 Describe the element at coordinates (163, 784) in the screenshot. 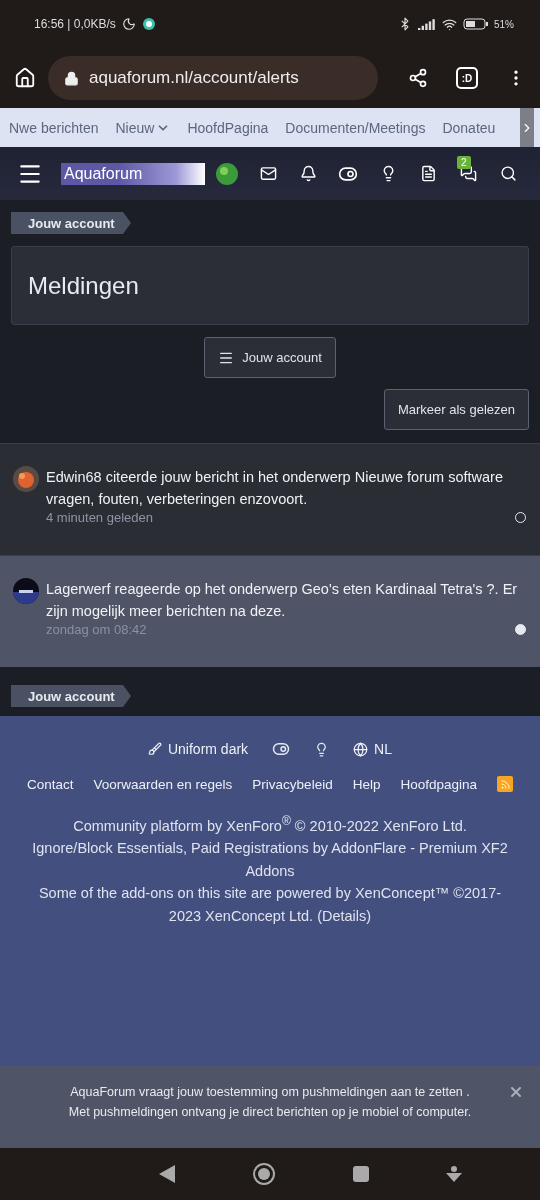

I see `footer-link: Voorwaarden en regels` at that location.